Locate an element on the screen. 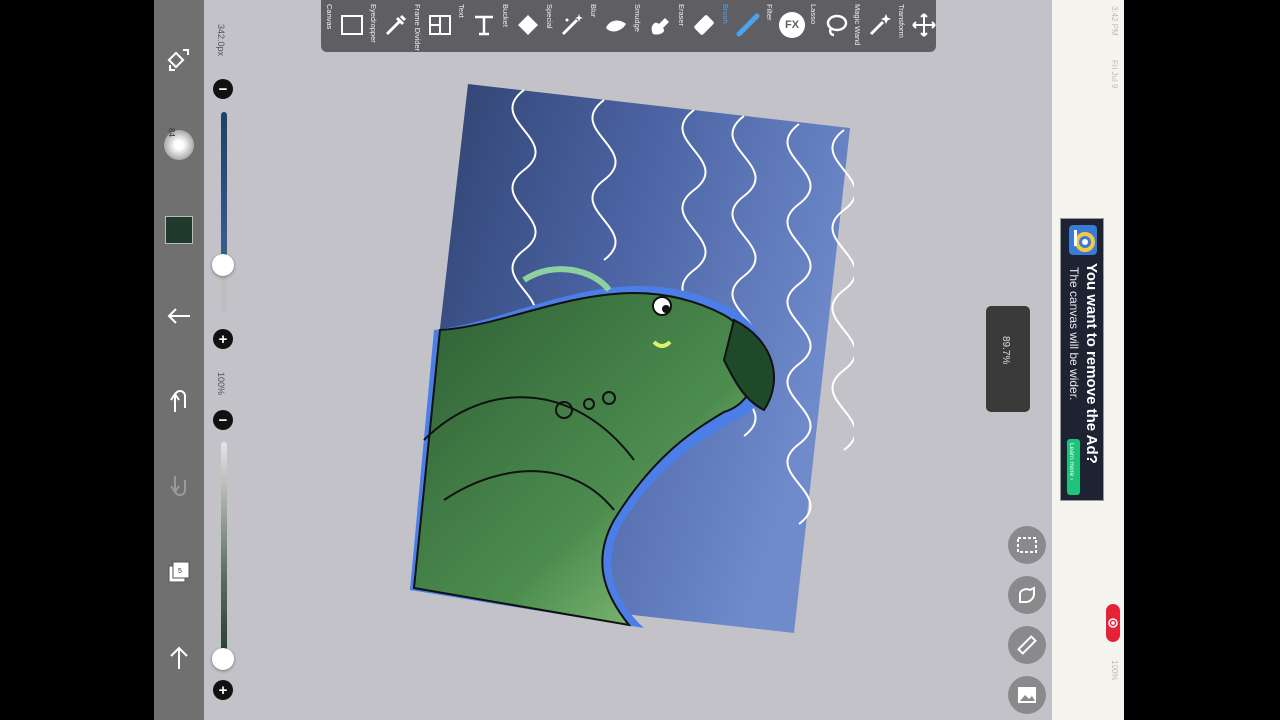 The height and width of the screenshot is (720, 1280). rotate-canvas-icon is located at coordinates (179, 60).